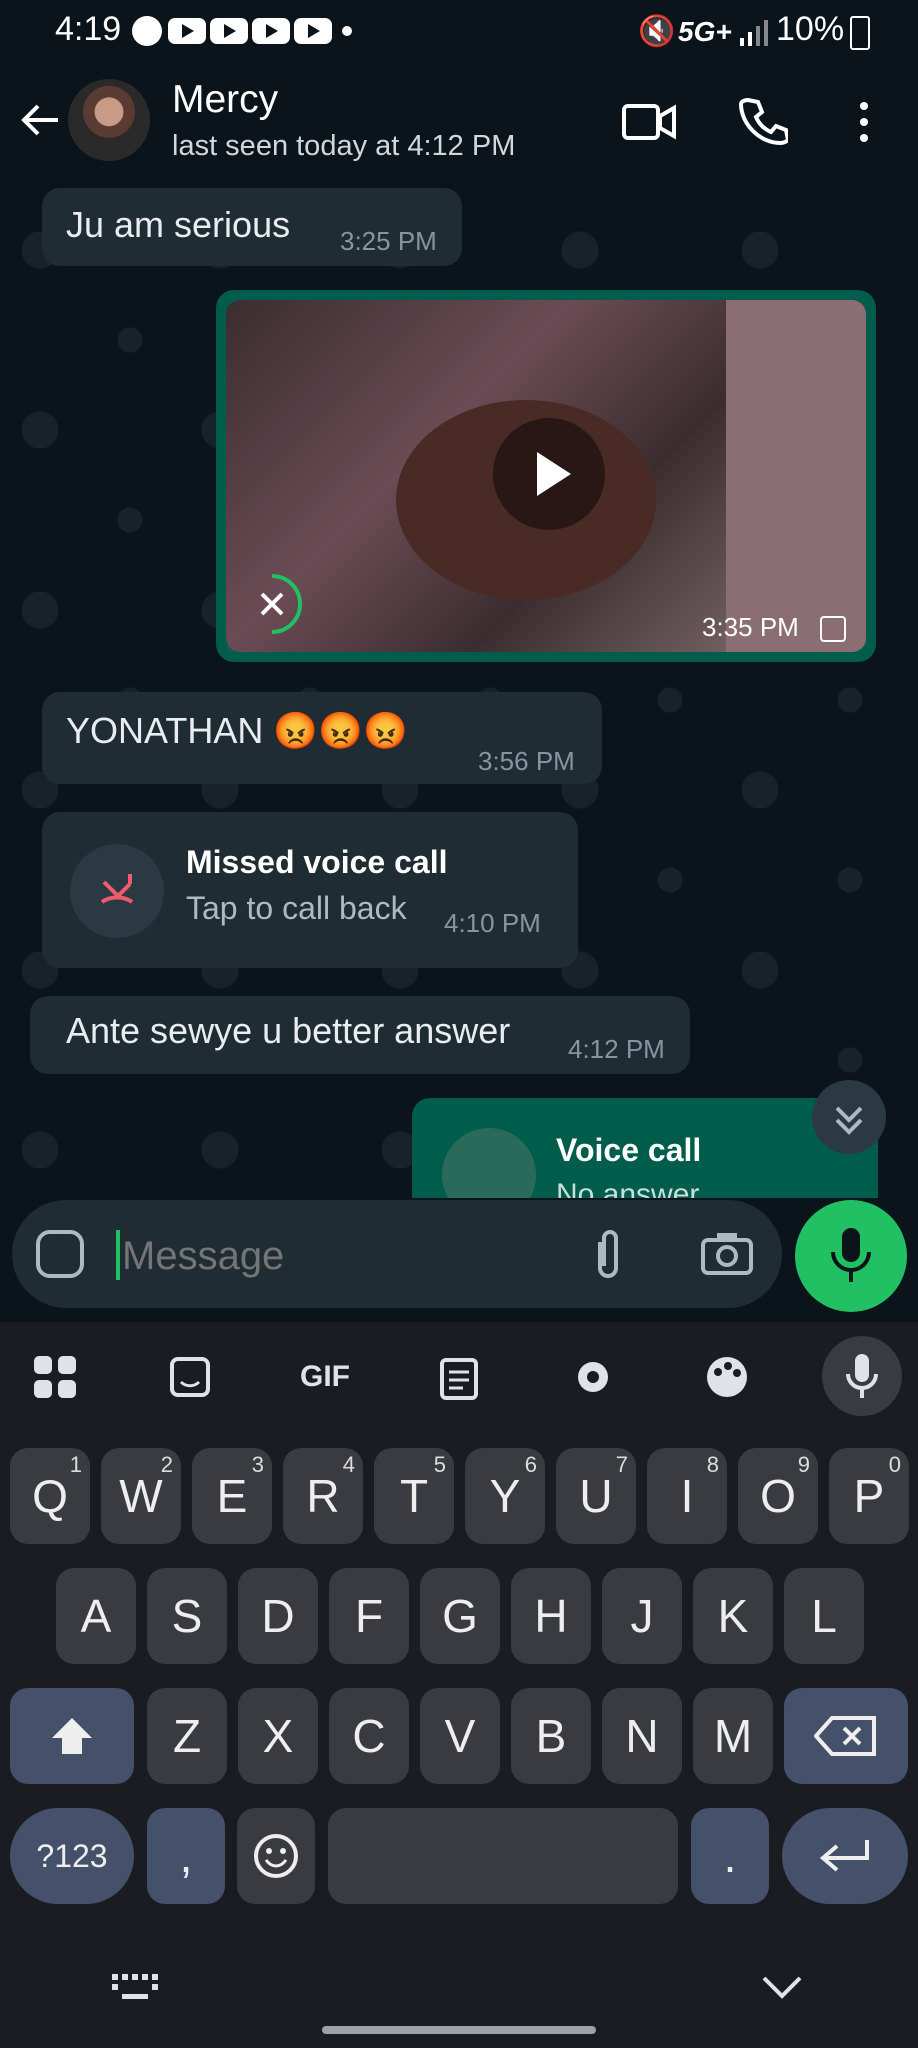 Image resolution: width=918 pixels, height=2048 pixels. I want to click on key-hint: 0, so click(894, 1464).